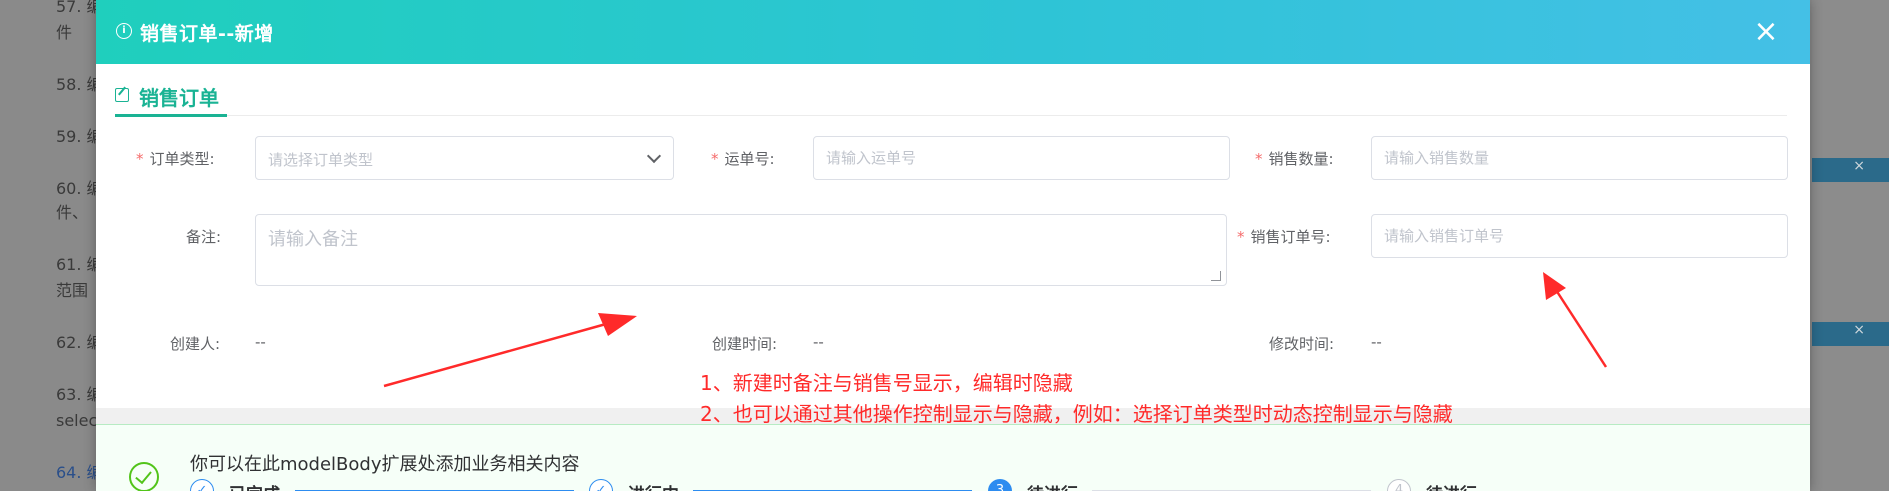 The image size is (1889, 491). What do you see at coordinates (953, 32) in the screenshot?
I see `modal-header: i 销售订单--新增 ×` at bounding box center [953, 32].